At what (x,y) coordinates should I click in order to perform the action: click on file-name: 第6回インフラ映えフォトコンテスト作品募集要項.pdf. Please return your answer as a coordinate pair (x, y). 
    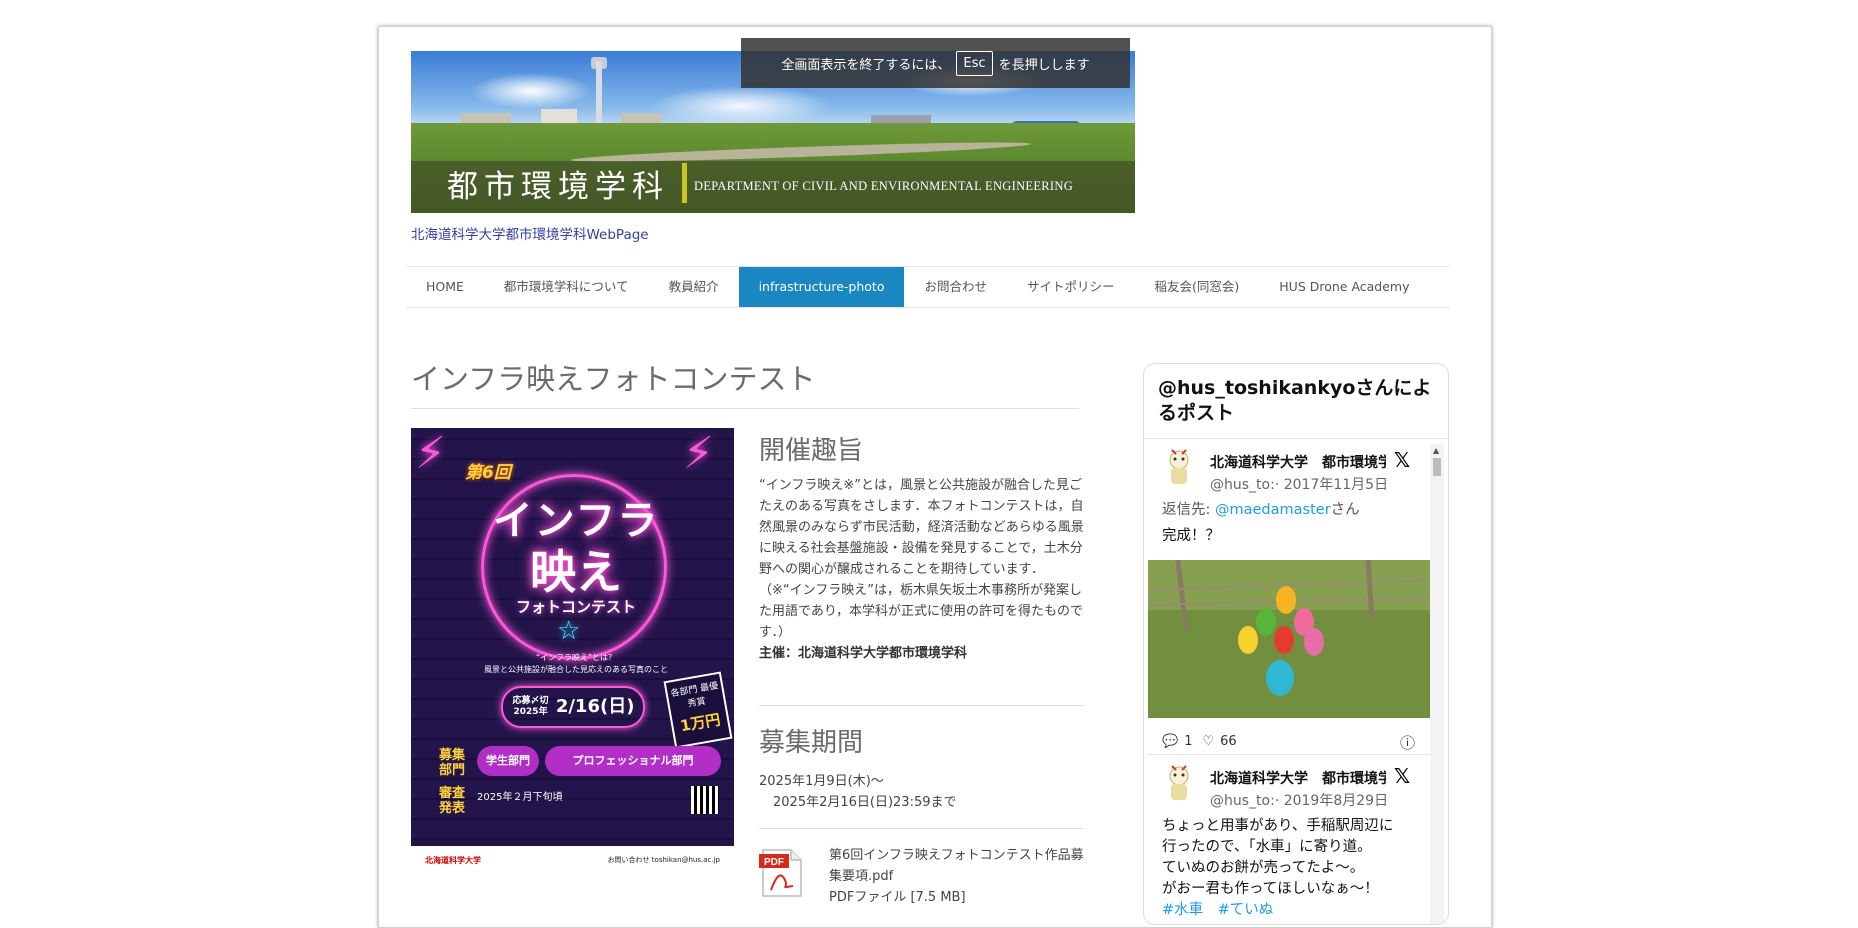
    Looking at the image, I should click on (960, 866).